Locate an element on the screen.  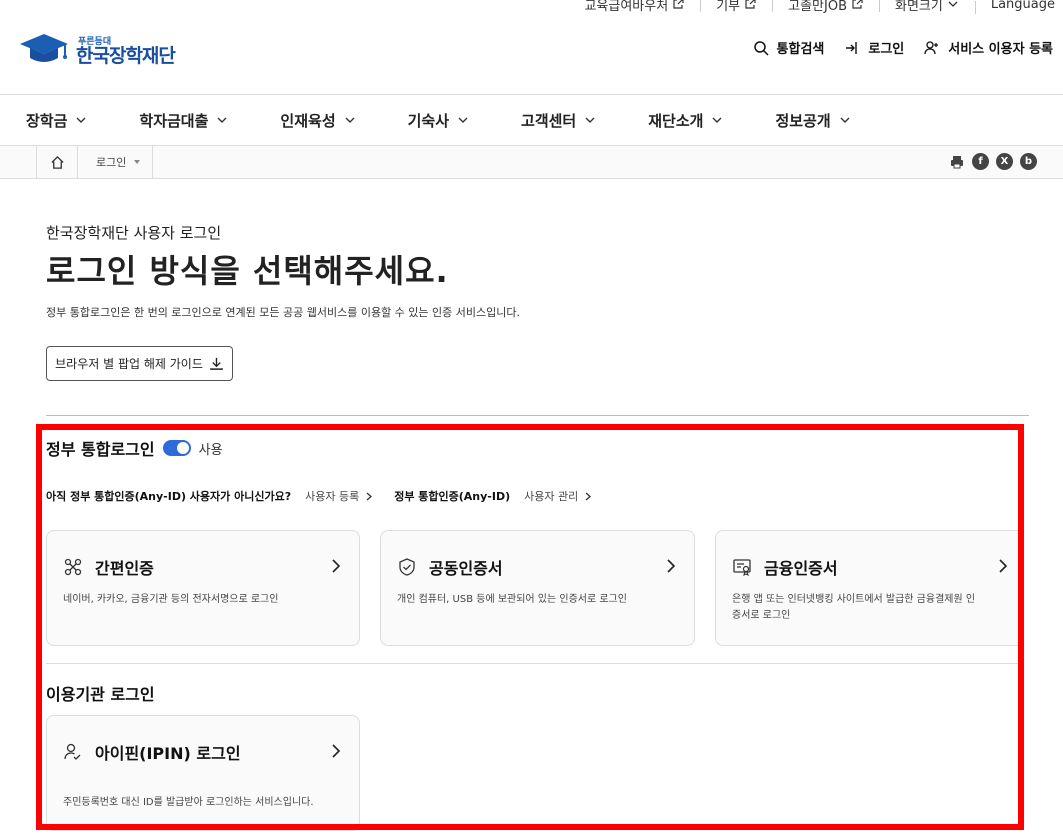
home-icon is located at coordinates (57, 162).